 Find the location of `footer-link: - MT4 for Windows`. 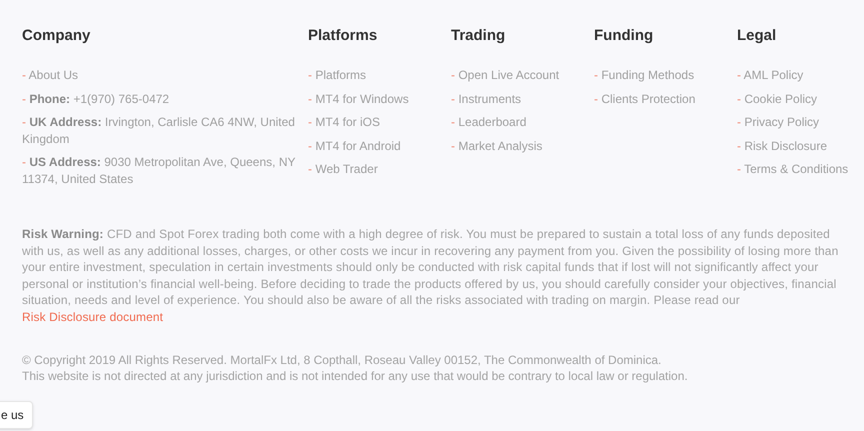

footer-link: - MT4 for Windows is located at coordinates (358, 98).